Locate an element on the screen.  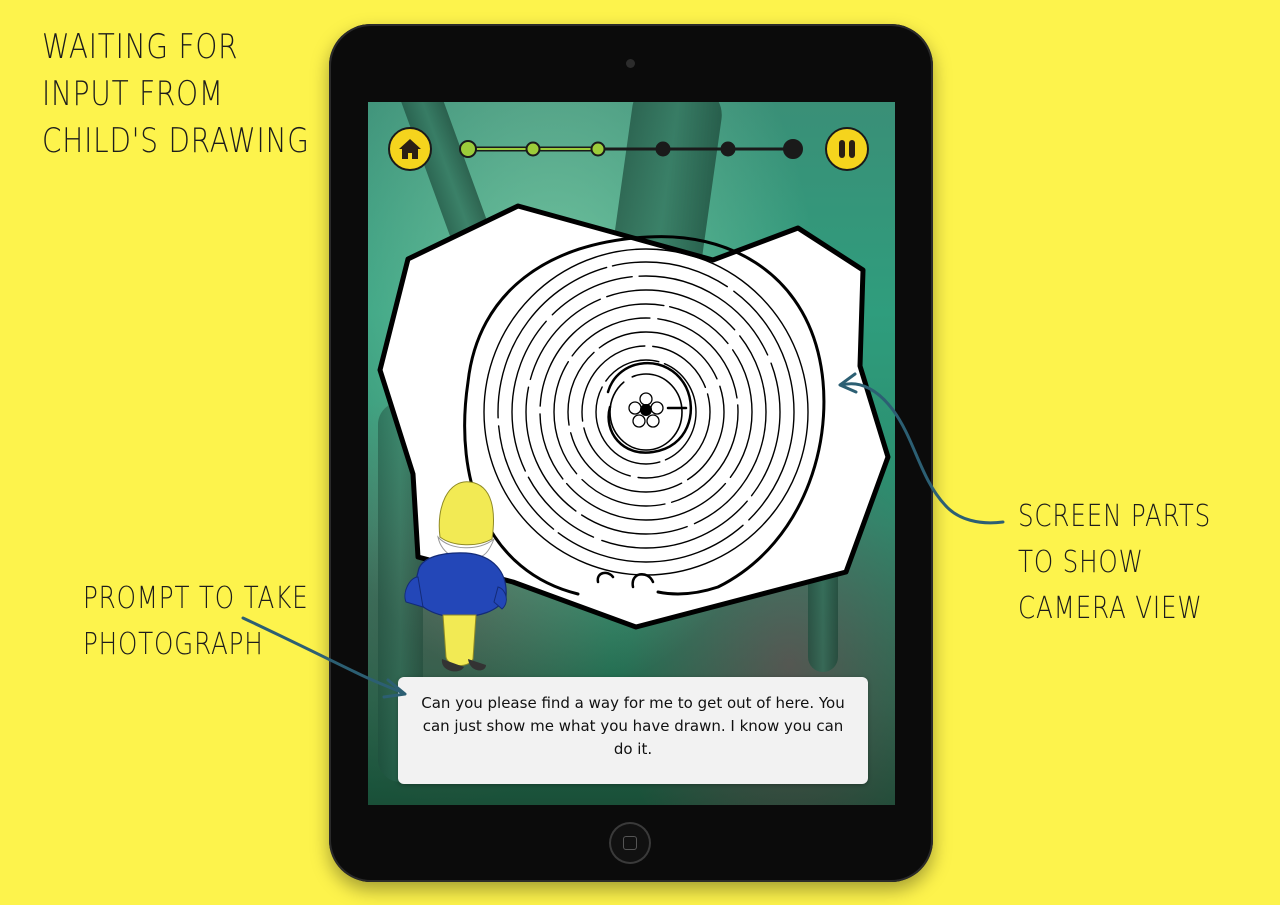
annotation-line: TO SHOW is located at coordinates (1081, 562).